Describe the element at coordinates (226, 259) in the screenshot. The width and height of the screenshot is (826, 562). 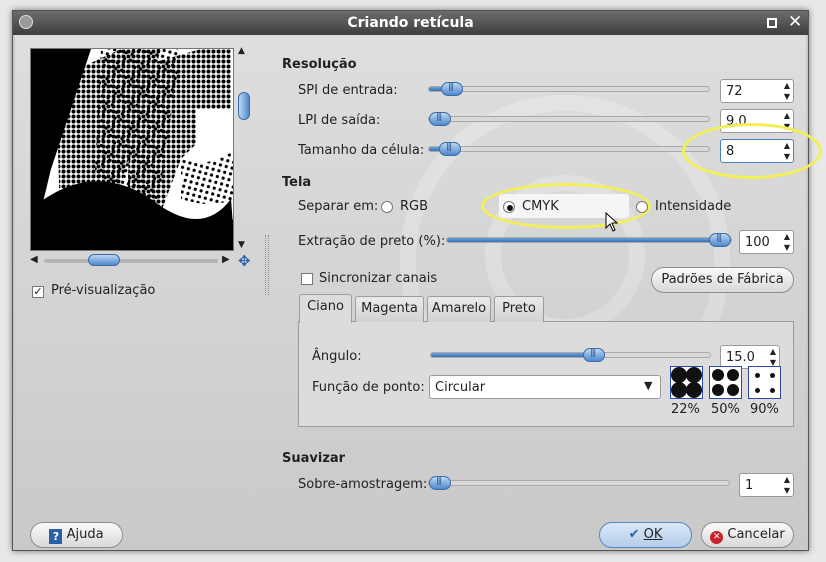
I see `scroll-right-icon: ▶` at that location.